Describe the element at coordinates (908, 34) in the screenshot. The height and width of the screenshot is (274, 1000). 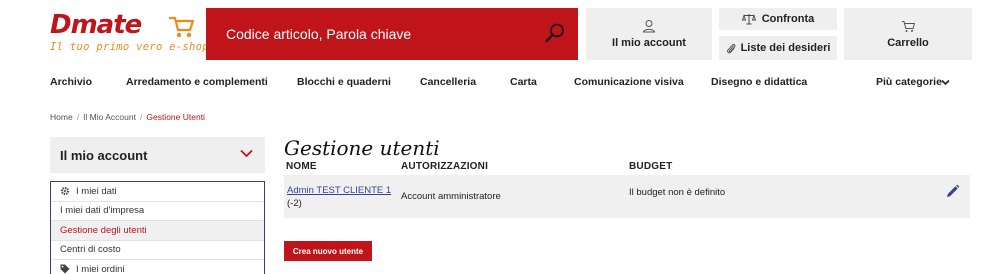
I see `cart-button: Carrello` at that location.